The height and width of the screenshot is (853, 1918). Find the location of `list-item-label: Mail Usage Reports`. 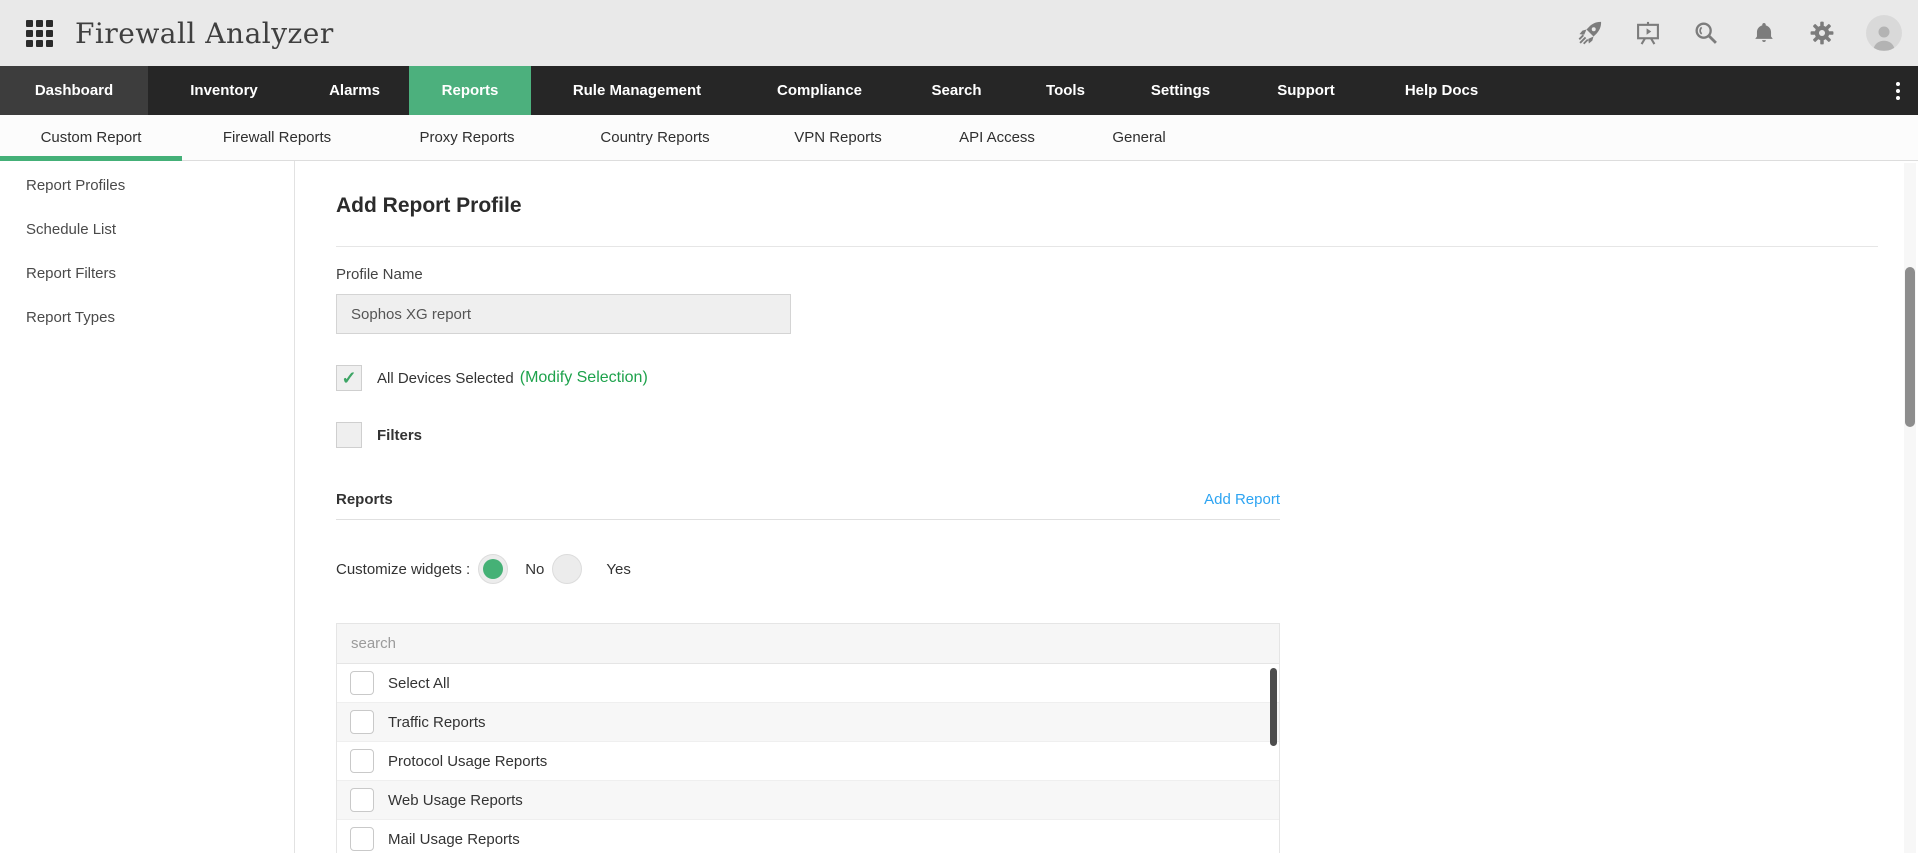

list-item-label: Mail Usage Reports is located at coordinates (454, 839).